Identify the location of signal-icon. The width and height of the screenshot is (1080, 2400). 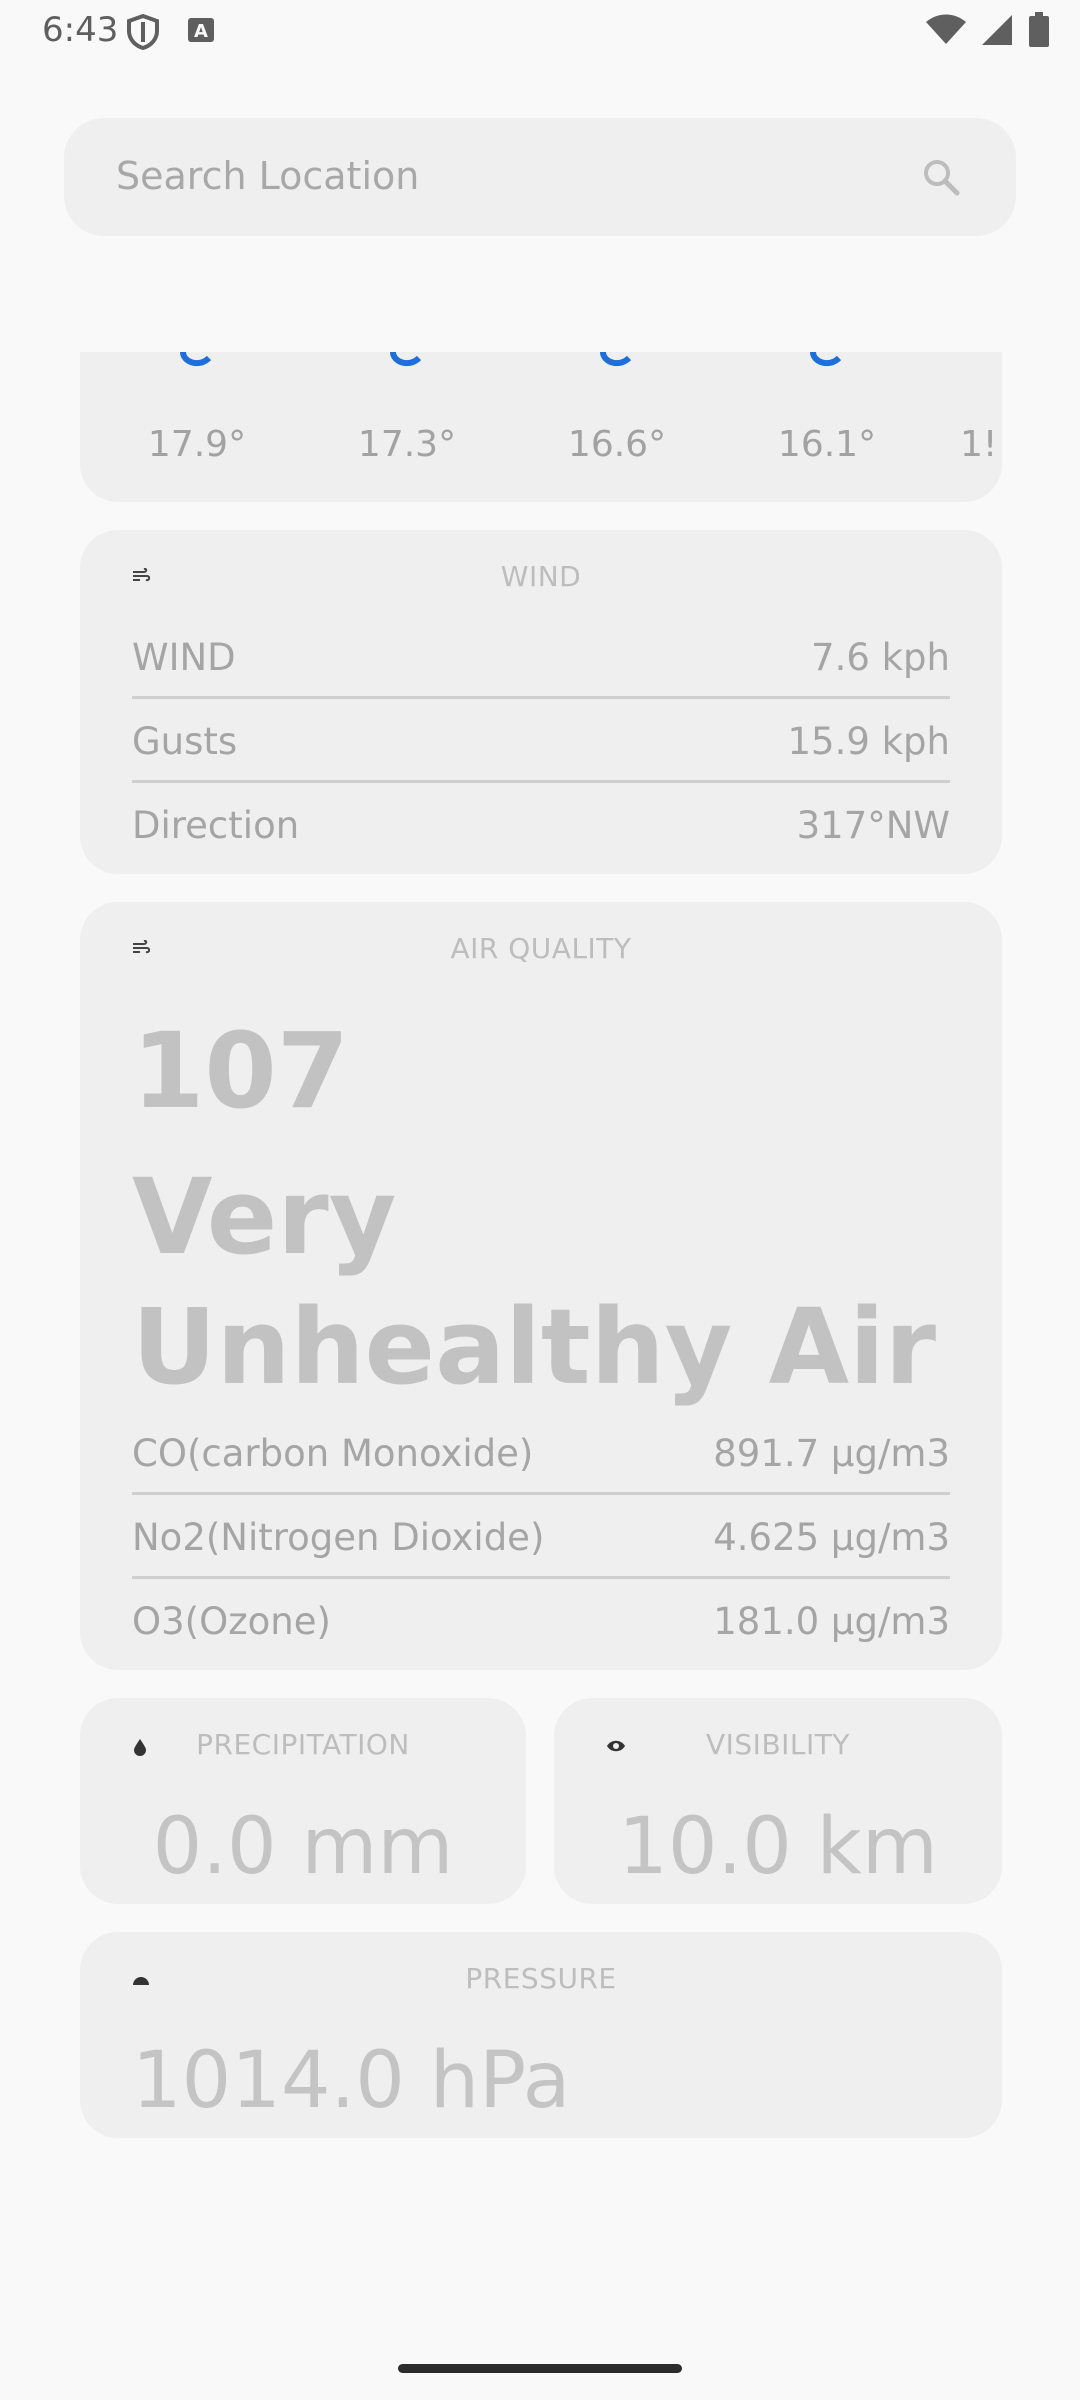
(997, 30).